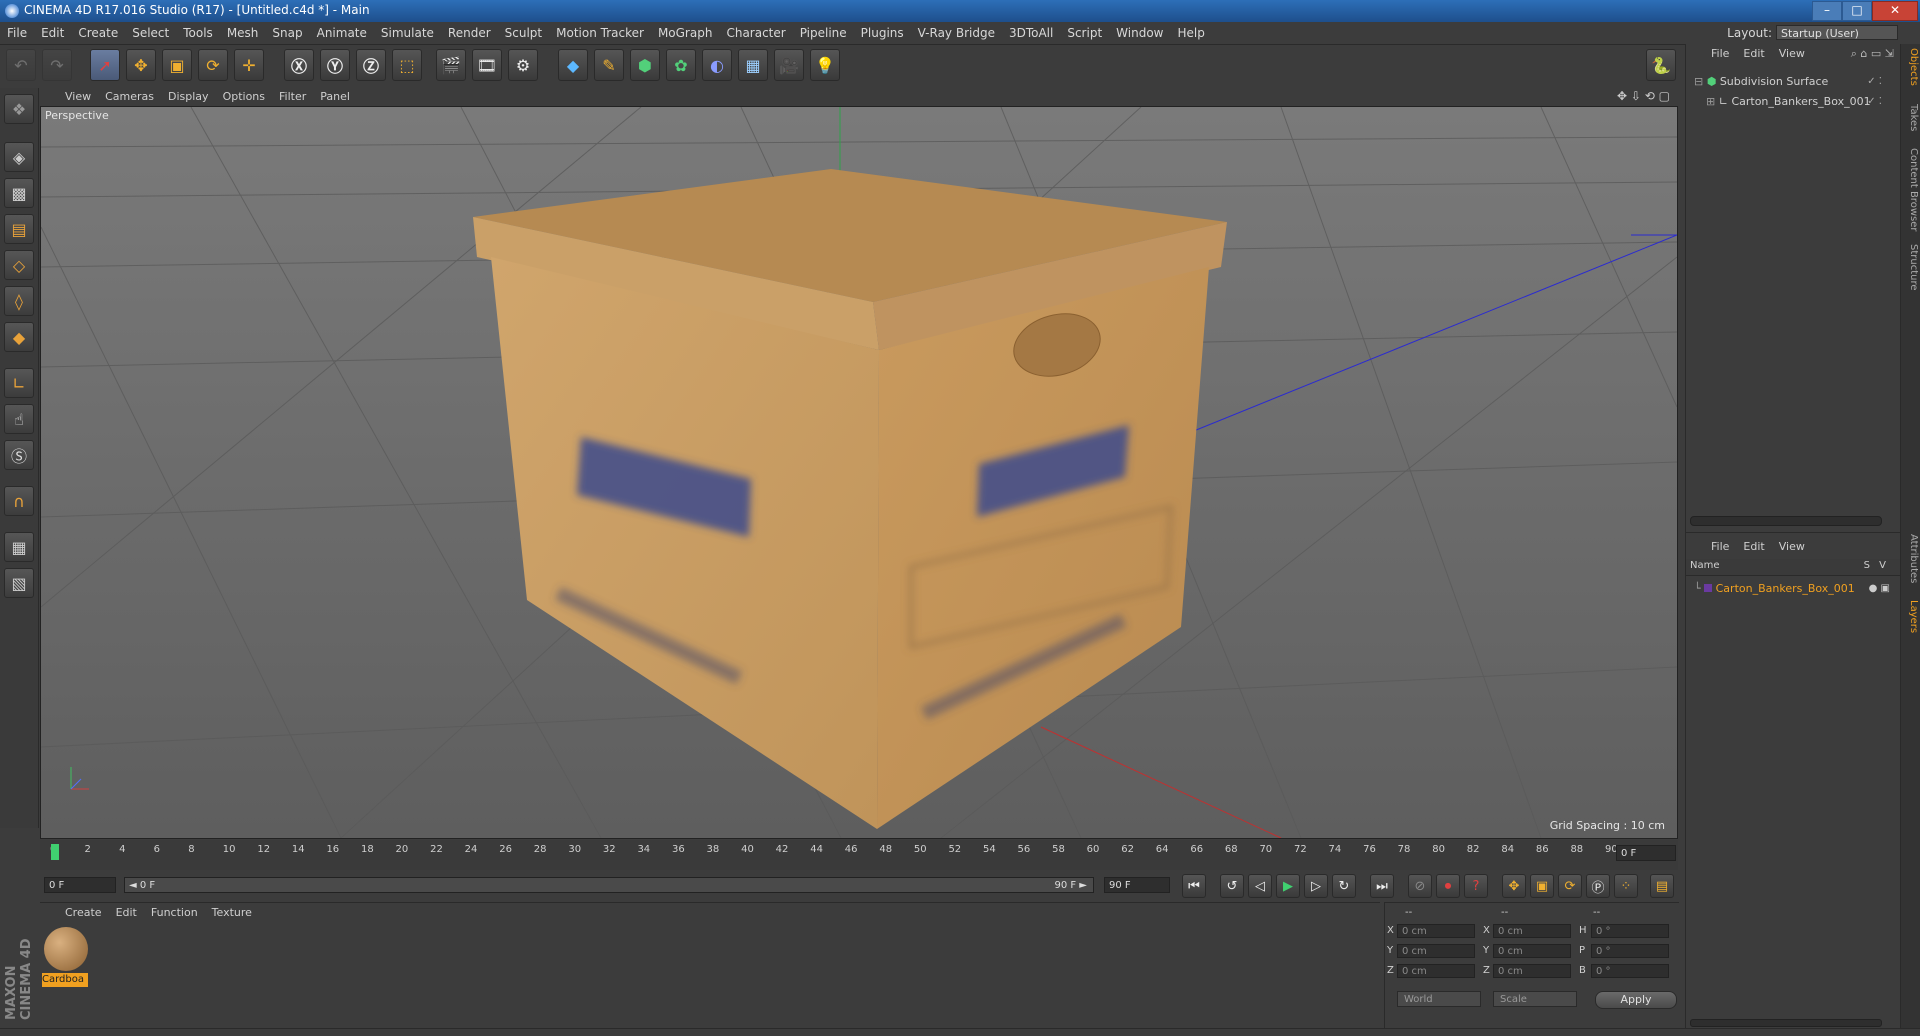  What do you see at coordinates (1646, 853) in the screenshot?
I see `current-frame-field: 0 F` at bounding box center [1646, 853].